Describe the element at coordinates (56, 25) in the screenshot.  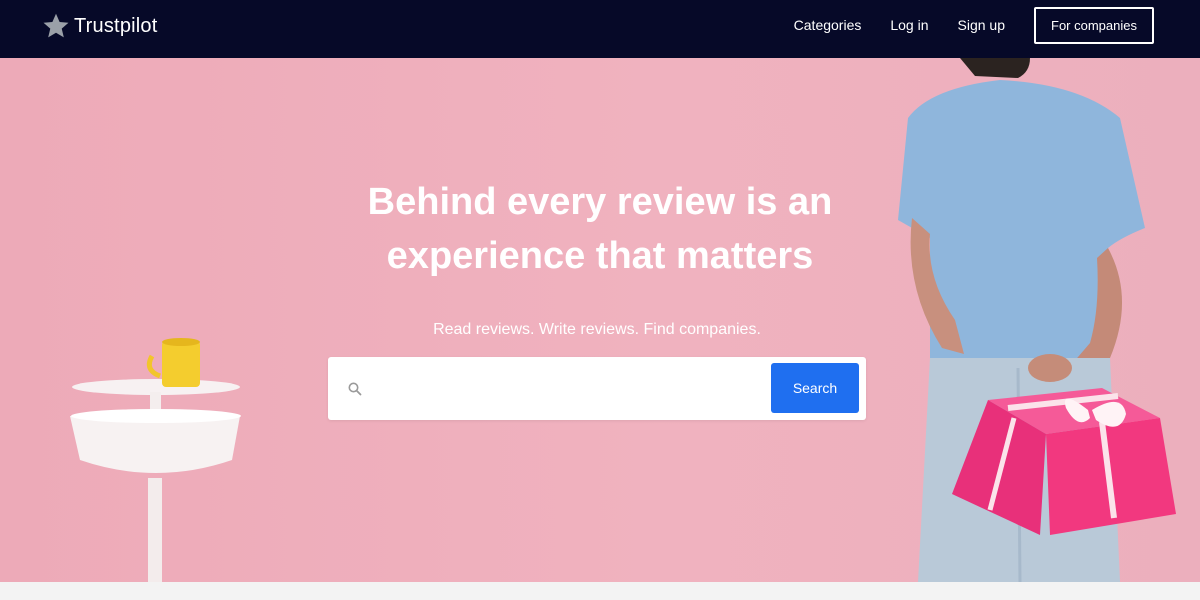
I see `star-icon` at that location.